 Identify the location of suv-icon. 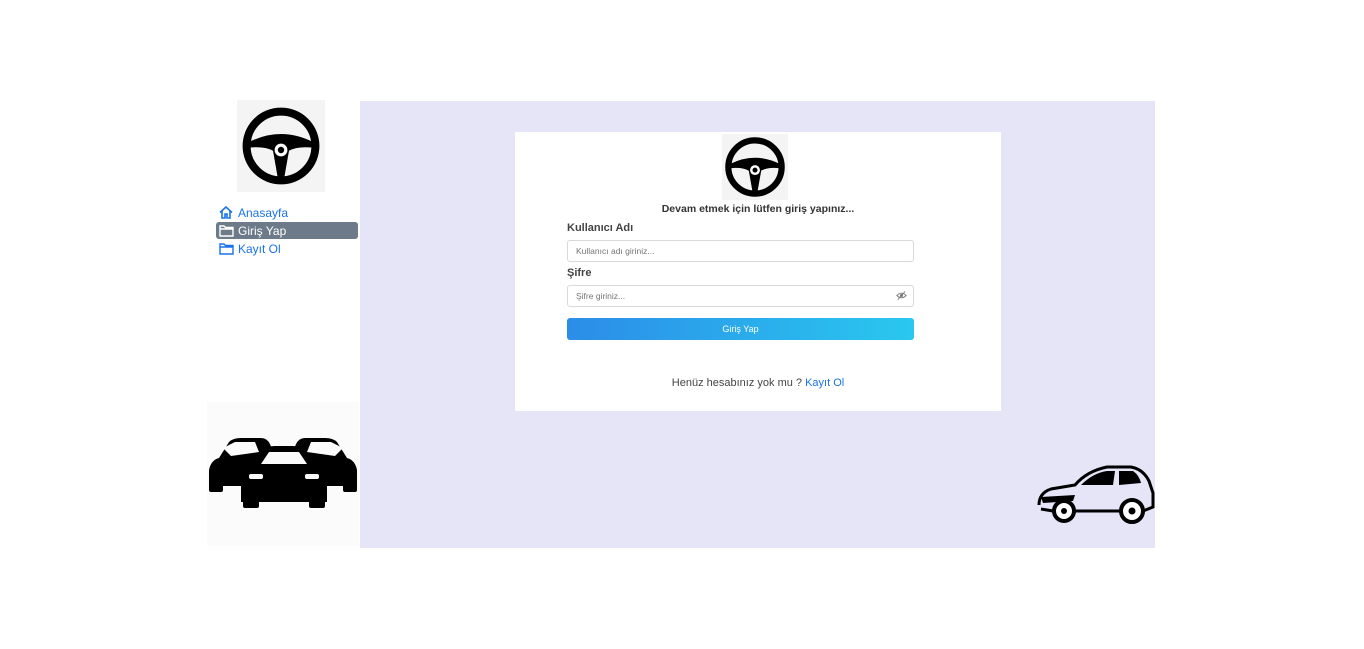
(1096, 494).